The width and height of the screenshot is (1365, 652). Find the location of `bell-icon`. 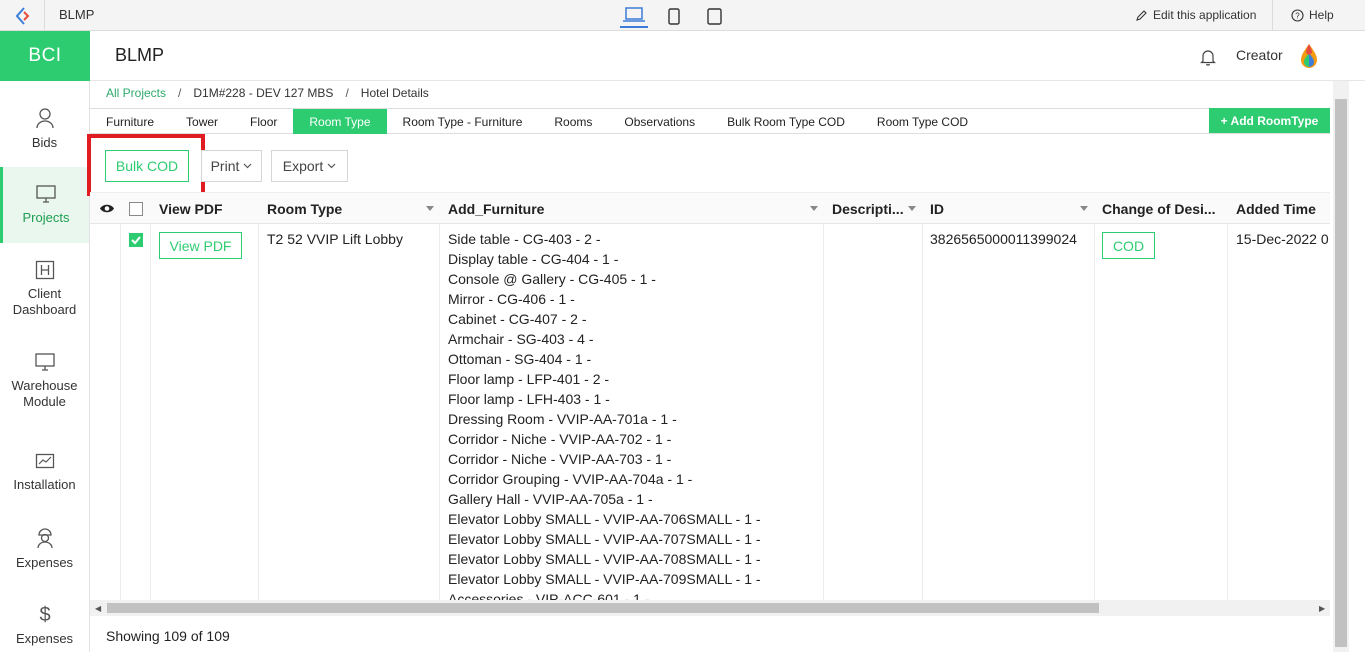

bell-icon is located at coordinates (1208, 58).